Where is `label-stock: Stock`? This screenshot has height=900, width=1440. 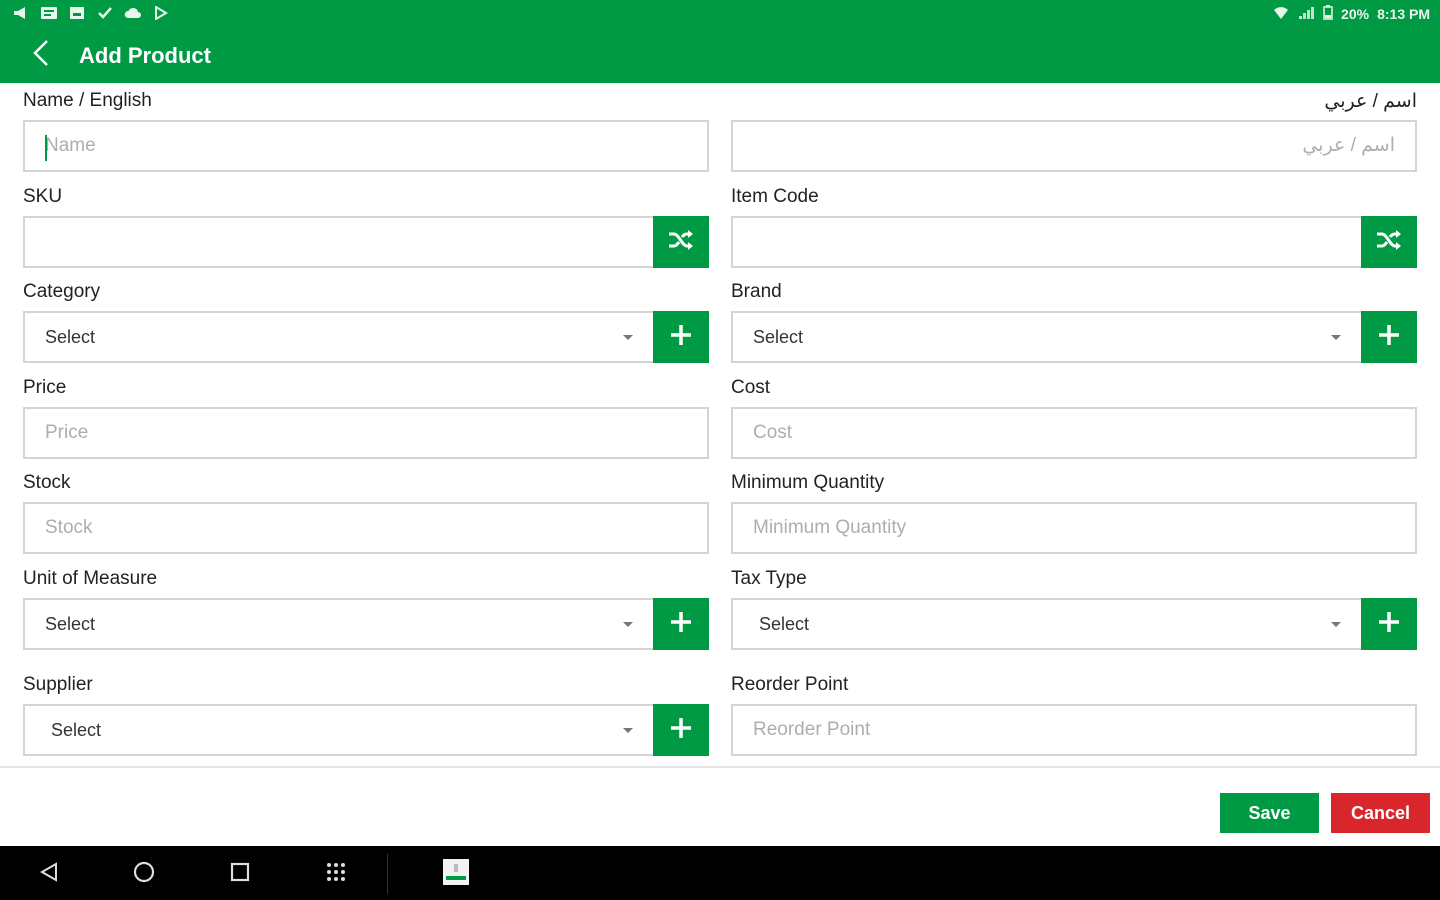 label-stock: Stock is located at coordinates (47, 482).